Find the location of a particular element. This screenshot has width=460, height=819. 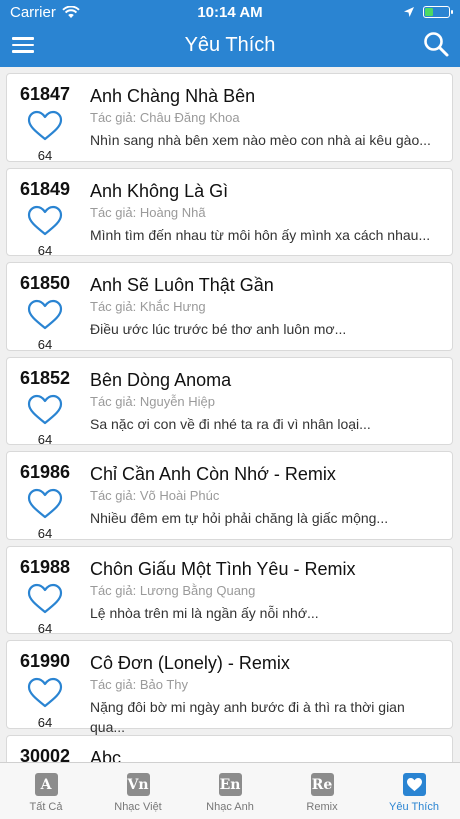

tab-remix: Re Remix is located at coordinates (322, 791).